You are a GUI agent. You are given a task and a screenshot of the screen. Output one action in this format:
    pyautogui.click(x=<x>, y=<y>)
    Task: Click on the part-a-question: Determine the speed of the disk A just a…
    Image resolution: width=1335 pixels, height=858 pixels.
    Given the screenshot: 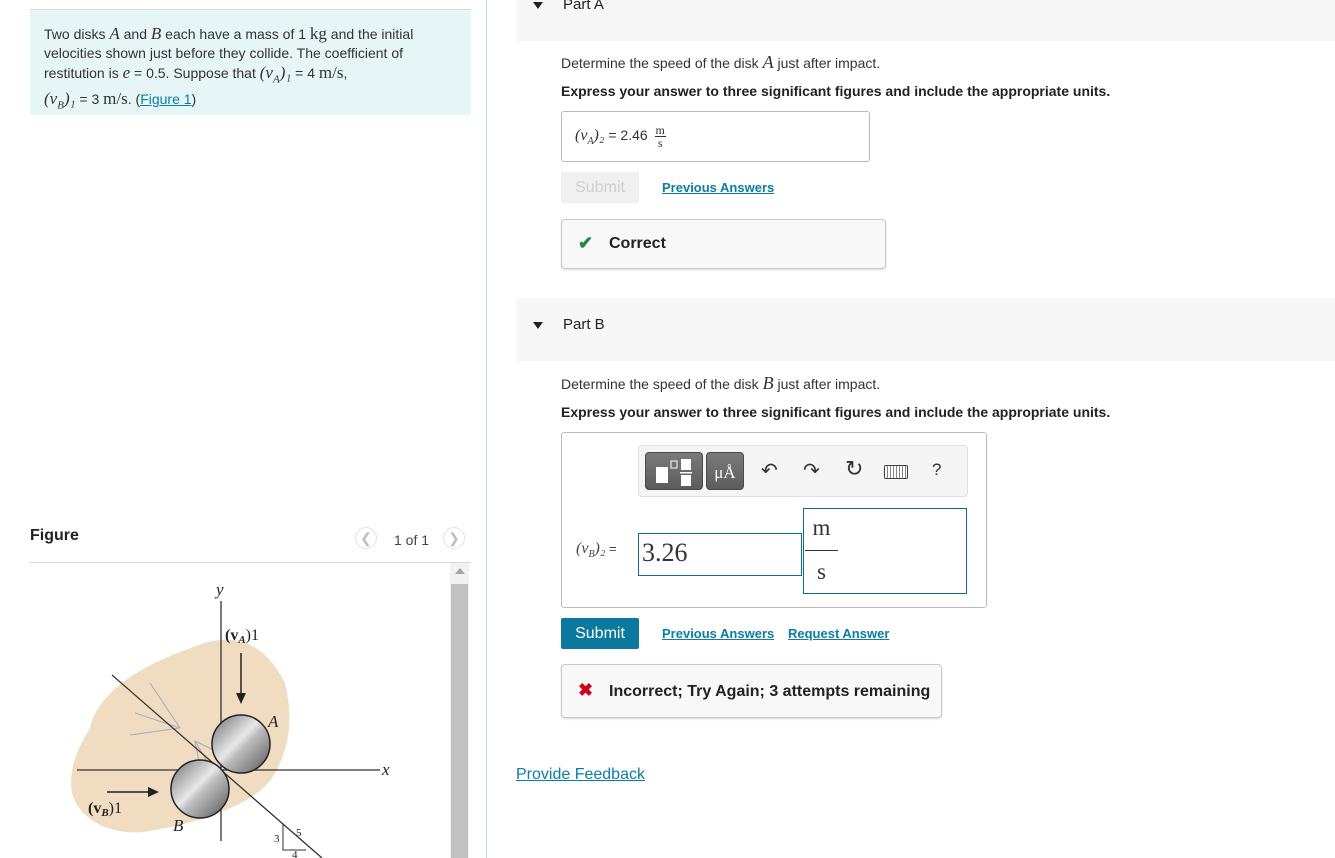 What is the action you would take?
    pyautogui.click(x=720, y=62)
    